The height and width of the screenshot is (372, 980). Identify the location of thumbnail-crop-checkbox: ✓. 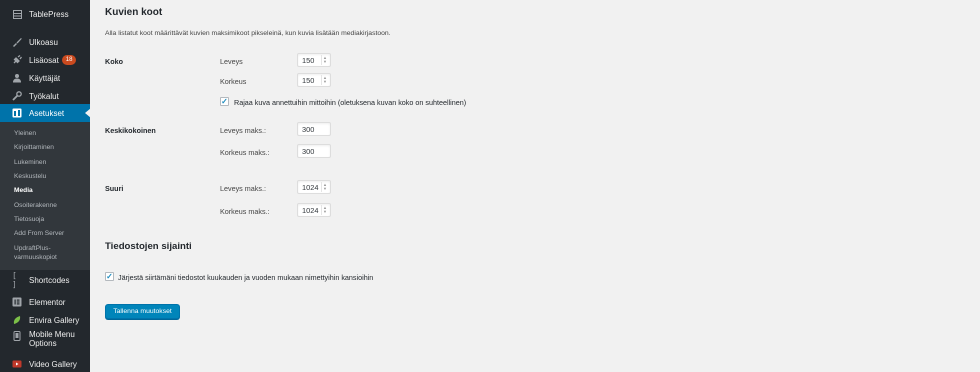
(224, 101).